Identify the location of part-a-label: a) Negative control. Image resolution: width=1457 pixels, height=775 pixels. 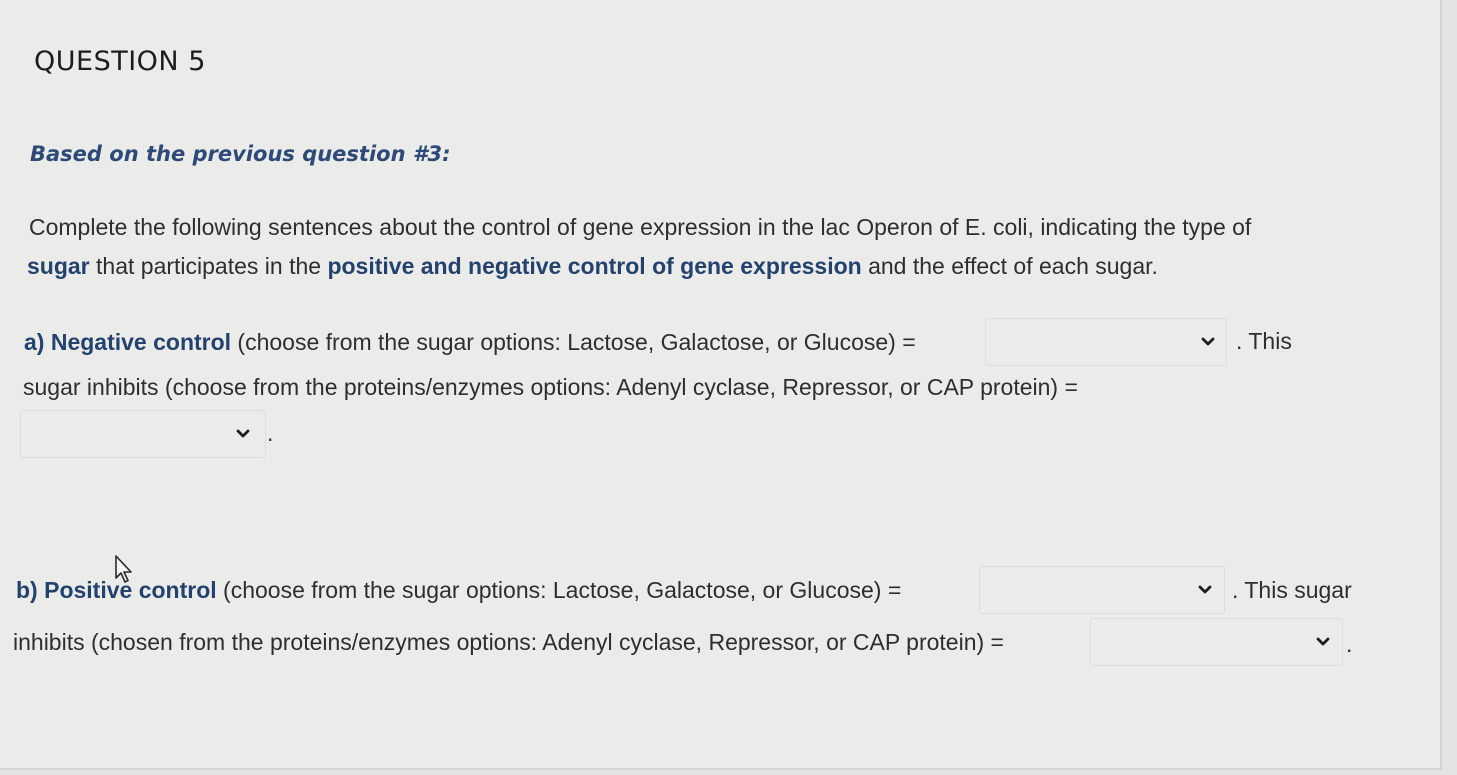
(128, 342).